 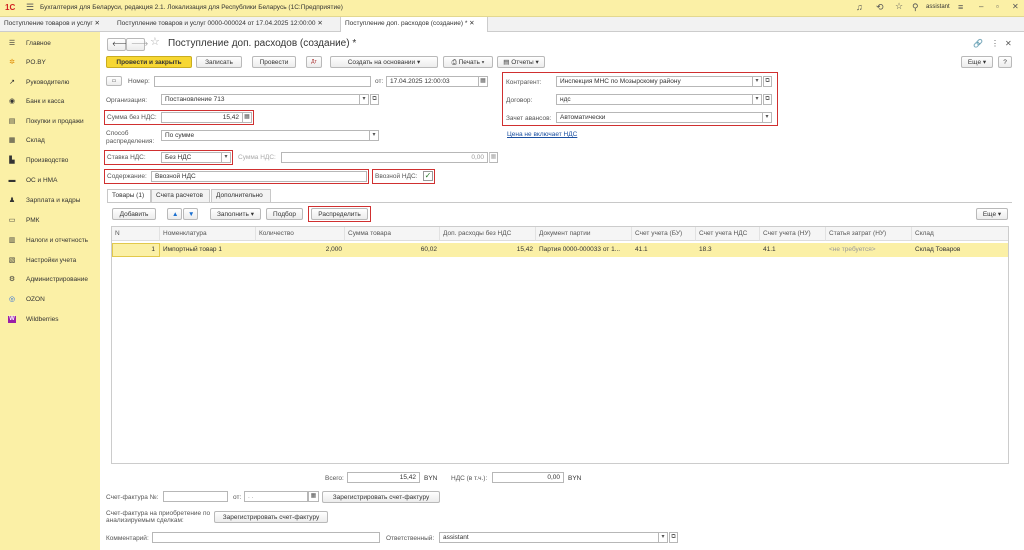 What do you see at coordinates (129, 196) in the screenshot?
I see `tab-goods: Товары (1)` at bounding box center [129, 196].